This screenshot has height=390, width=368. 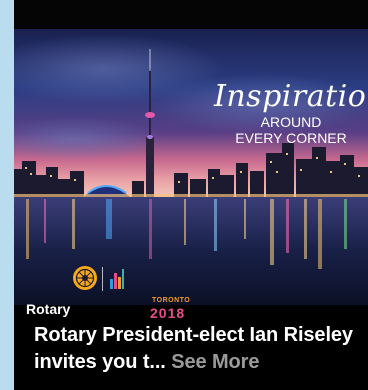 What do you see at coordinates (191, 14) in the screenshot?
I see `card-top-bar` at bounding box center [191, 14].